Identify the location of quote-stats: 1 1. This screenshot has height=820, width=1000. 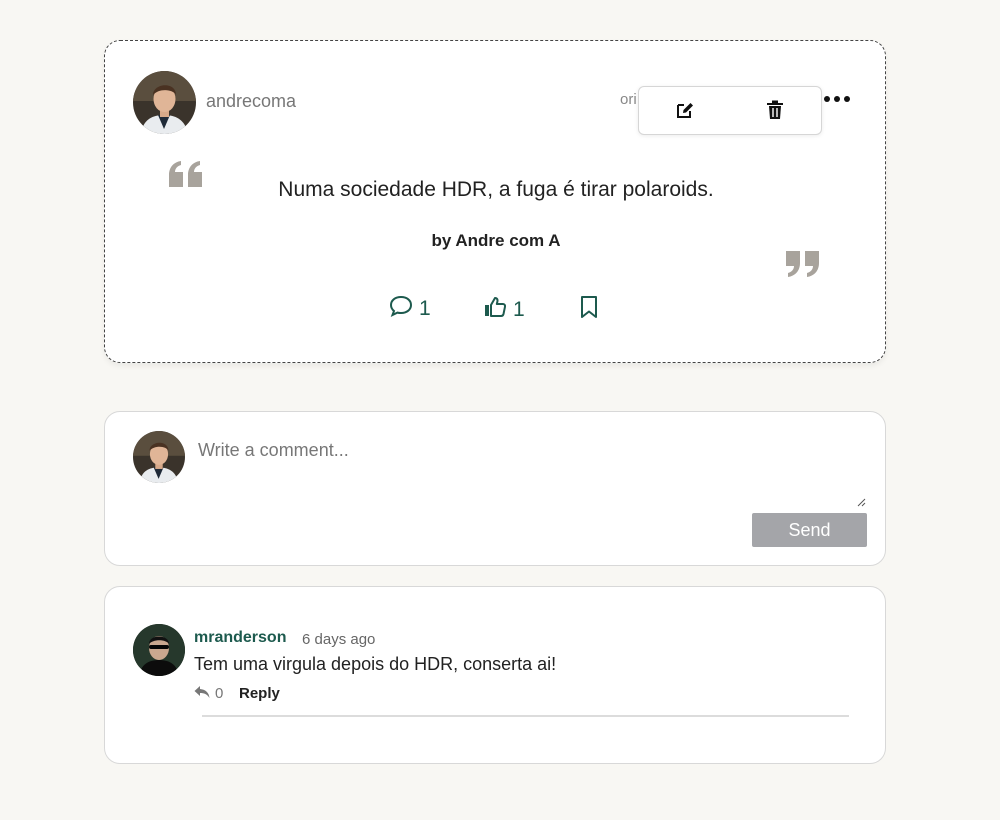
(509, 309).